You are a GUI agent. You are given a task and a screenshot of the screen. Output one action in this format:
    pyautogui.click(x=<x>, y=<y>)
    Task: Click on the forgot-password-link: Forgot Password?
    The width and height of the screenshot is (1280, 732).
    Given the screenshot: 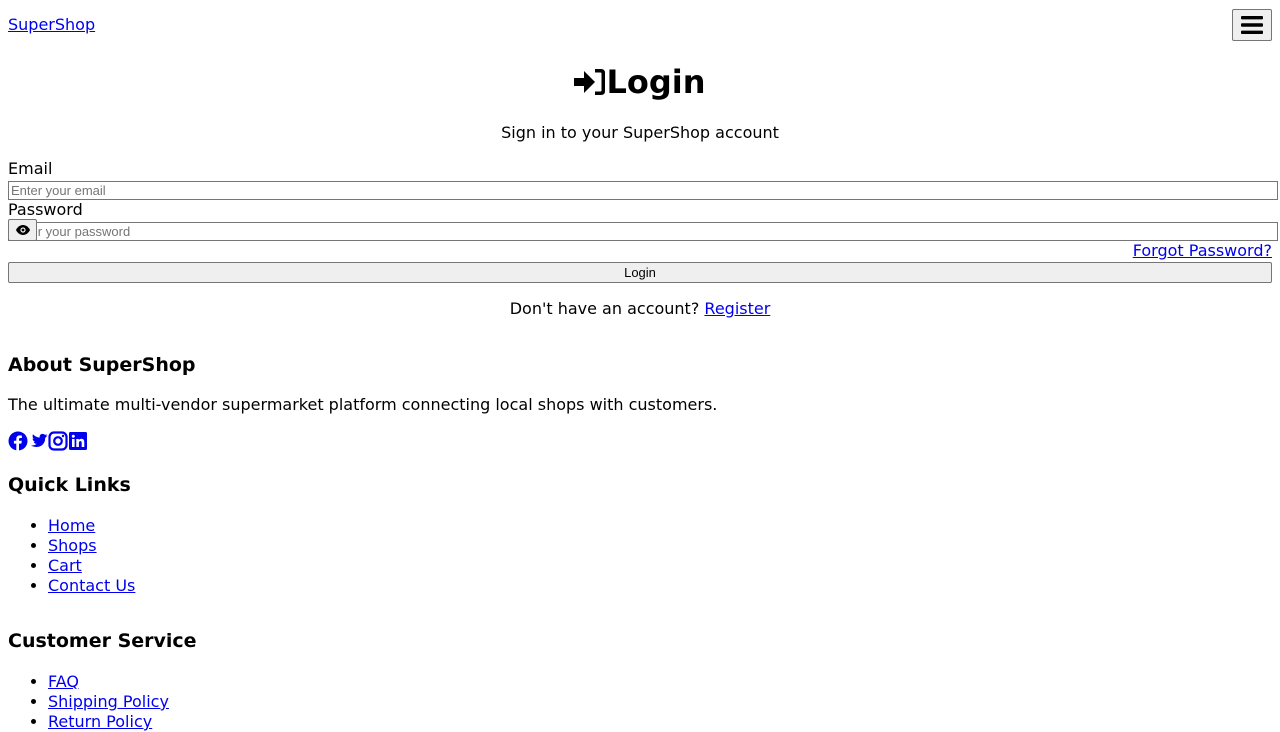 What is the action you would take?
    pyautogui.click(x=1202, y=251)
    